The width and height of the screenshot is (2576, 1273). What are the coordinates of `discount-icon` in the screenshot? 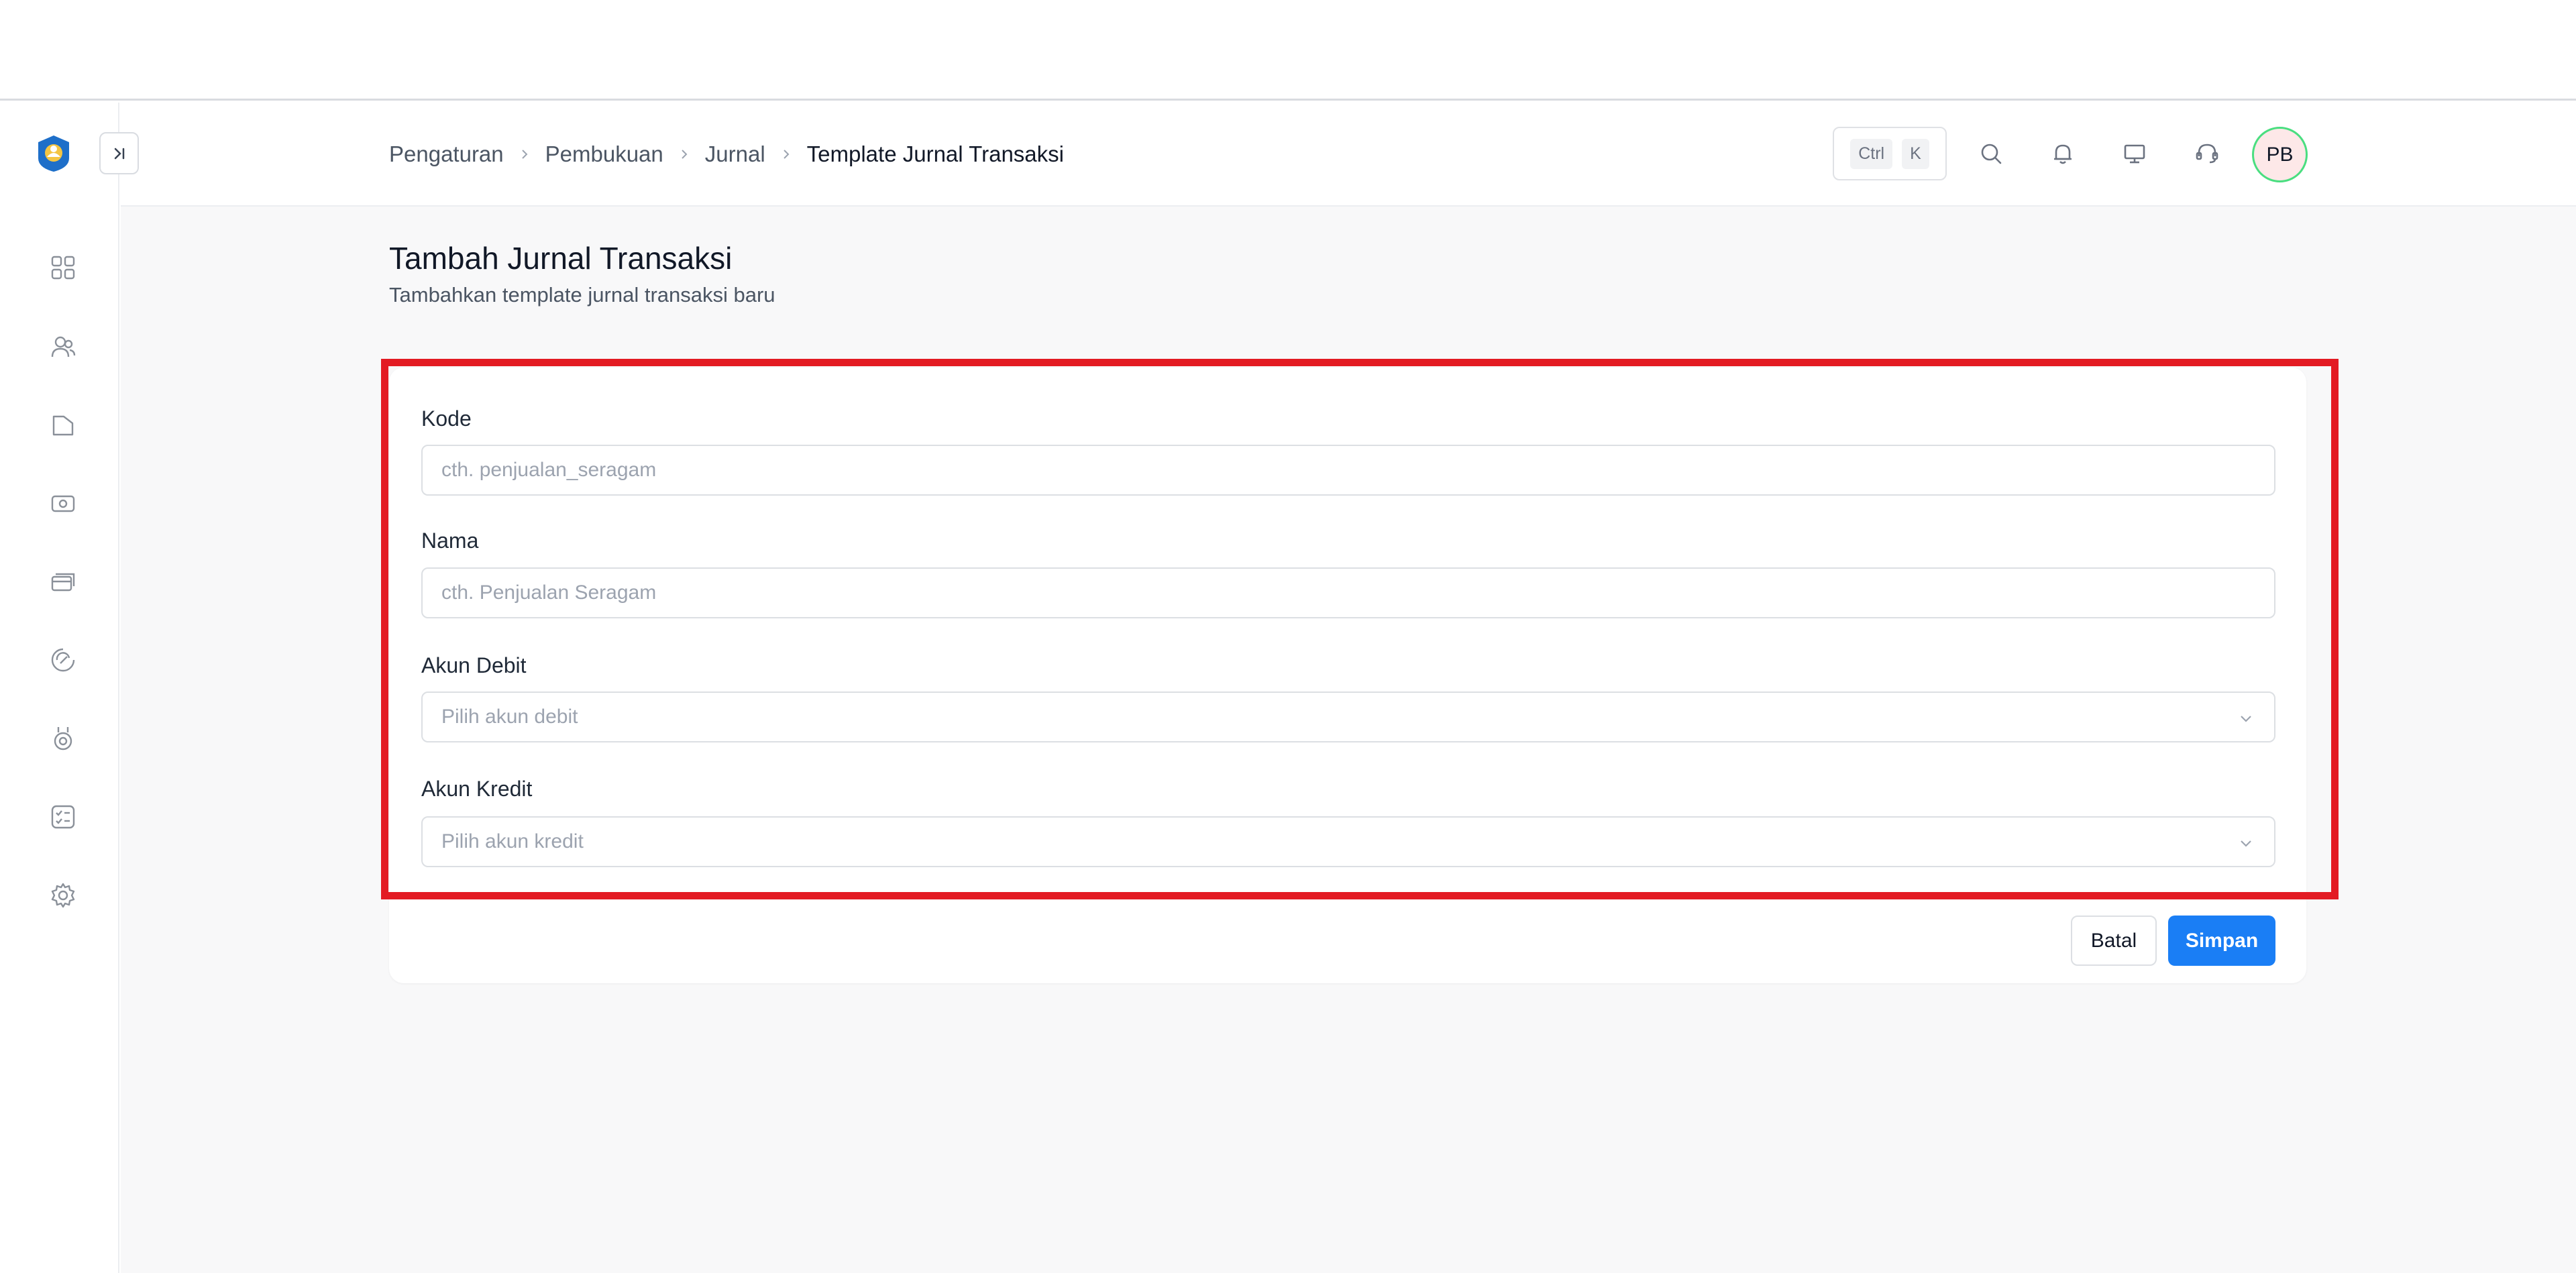 It's located at (63, 660).